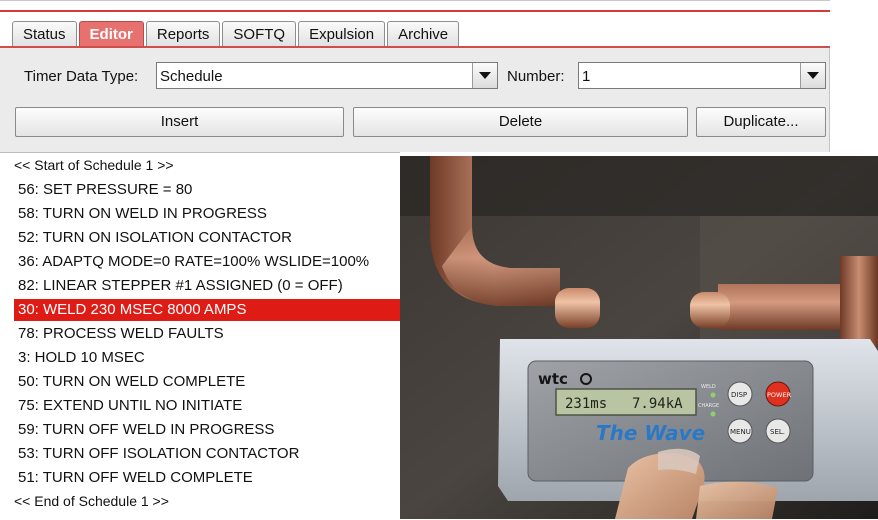 This screenshot has height=520, width=878. What do you see at coordinates (342, 33) in the screenshot?
I see `tab-expulsion: Expulsion` at bounding box center [342, 33].